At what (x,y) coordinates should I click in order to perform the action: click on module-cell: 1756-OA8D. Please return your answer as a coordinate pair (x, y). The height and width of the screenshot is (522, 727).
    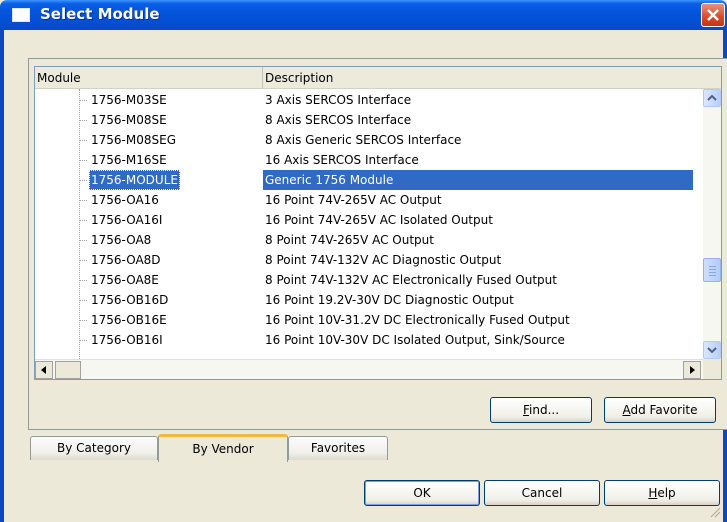
    Looking at the image, I should click on (126, 260).